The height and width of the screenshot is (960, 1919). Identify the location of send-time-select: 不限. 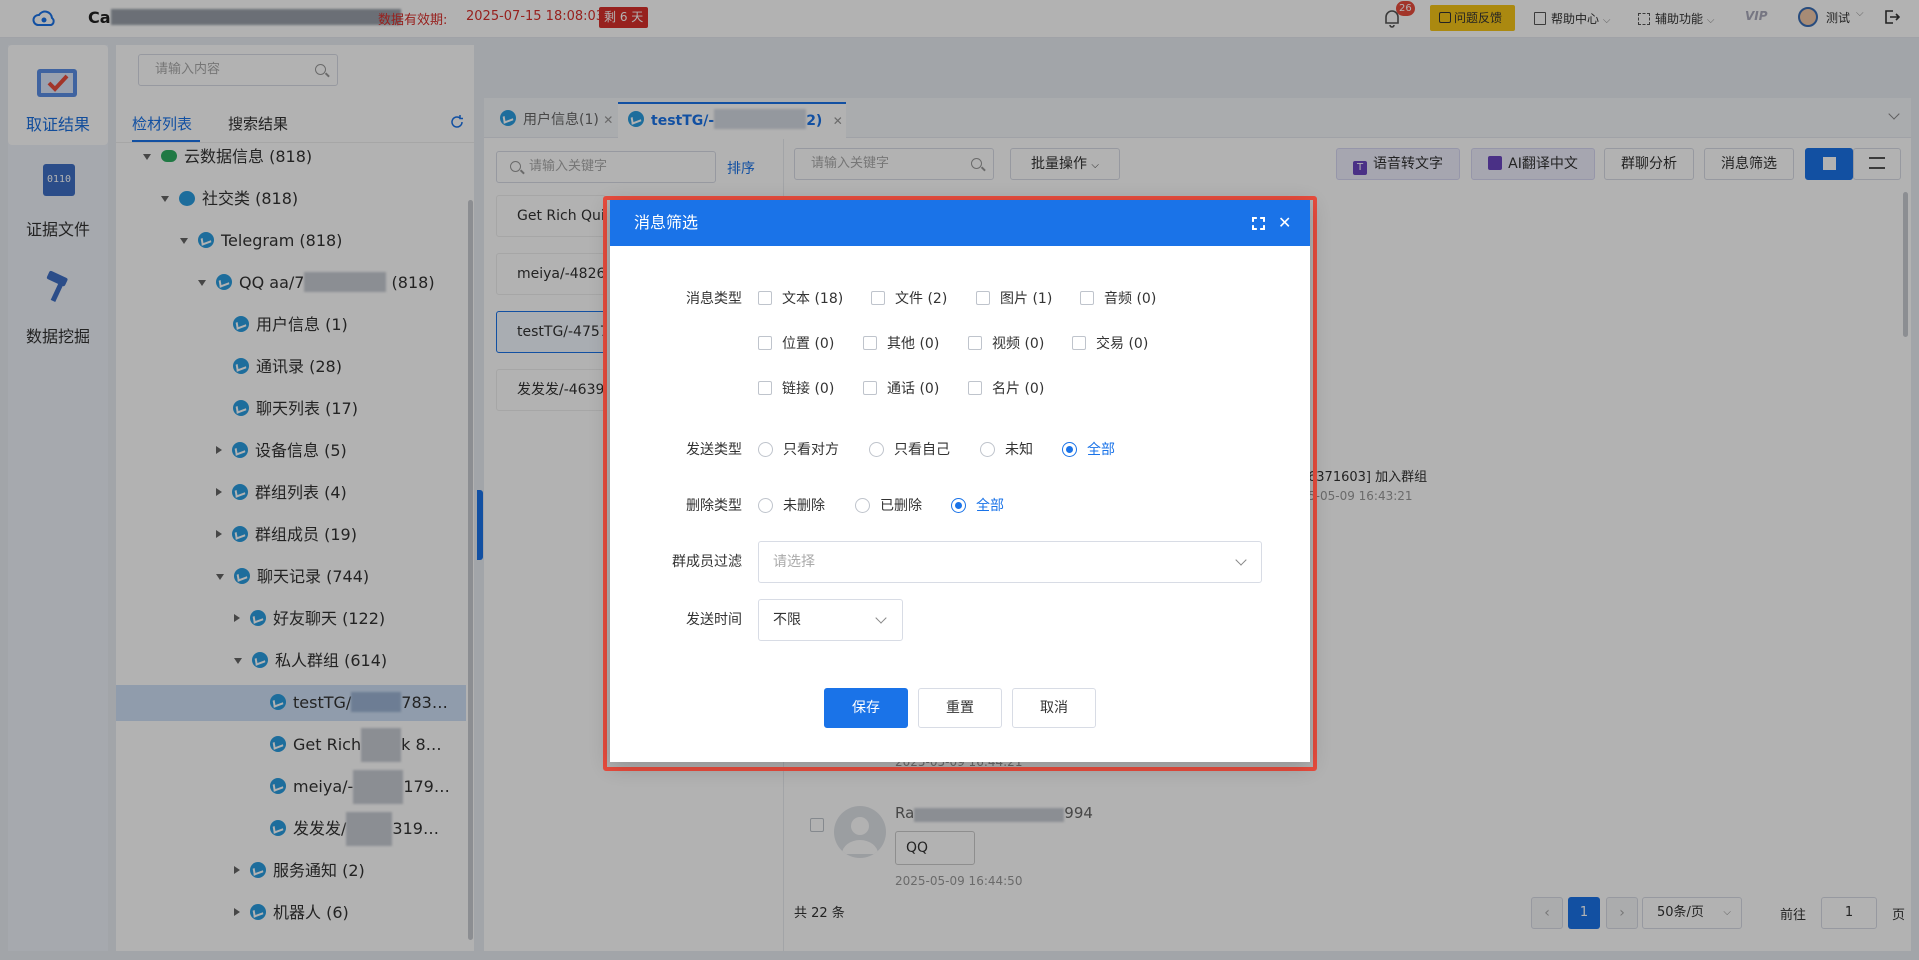
(830, 620).